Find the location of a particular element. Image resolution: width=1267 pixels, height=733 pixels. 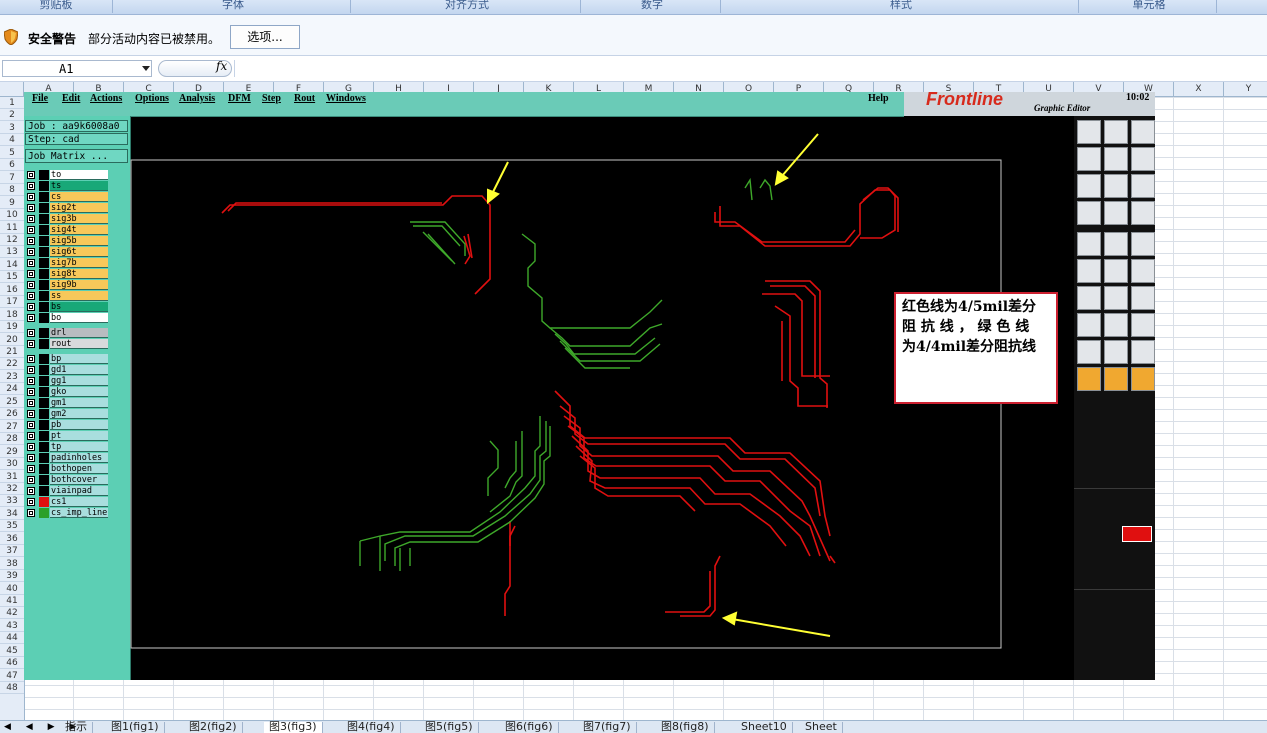

row-header: 41 is located at coordinates (12, 601).